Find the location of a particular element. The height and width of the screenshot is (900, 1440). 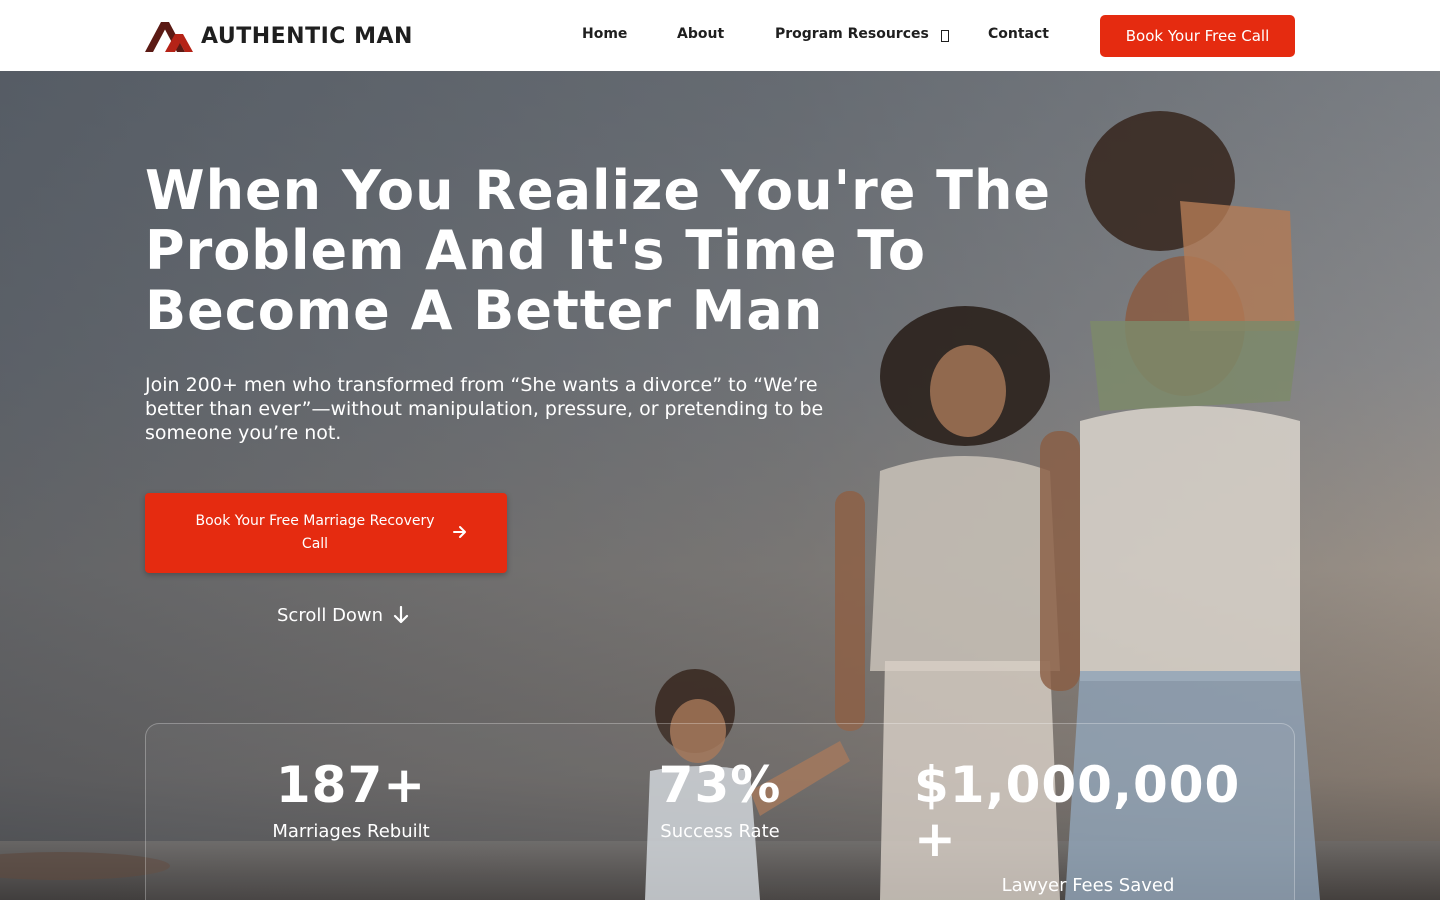

scroll-down-label: Scroll Down is located at coordinates (330, 615).